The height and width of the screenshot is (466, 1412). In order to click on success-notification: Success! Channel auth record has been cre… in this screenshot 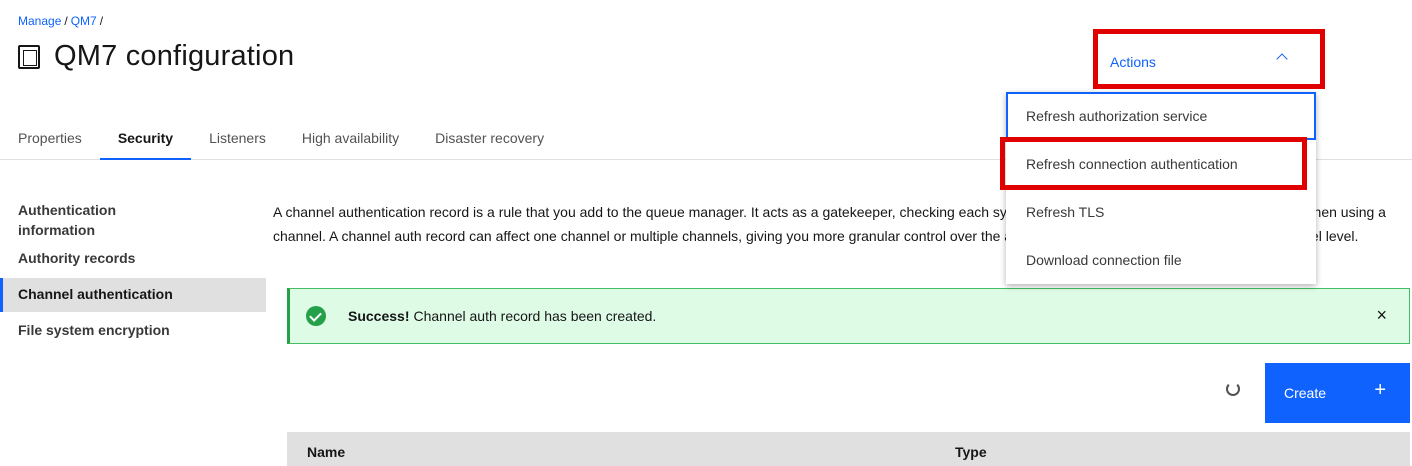, I will do `click(848, 316)`.